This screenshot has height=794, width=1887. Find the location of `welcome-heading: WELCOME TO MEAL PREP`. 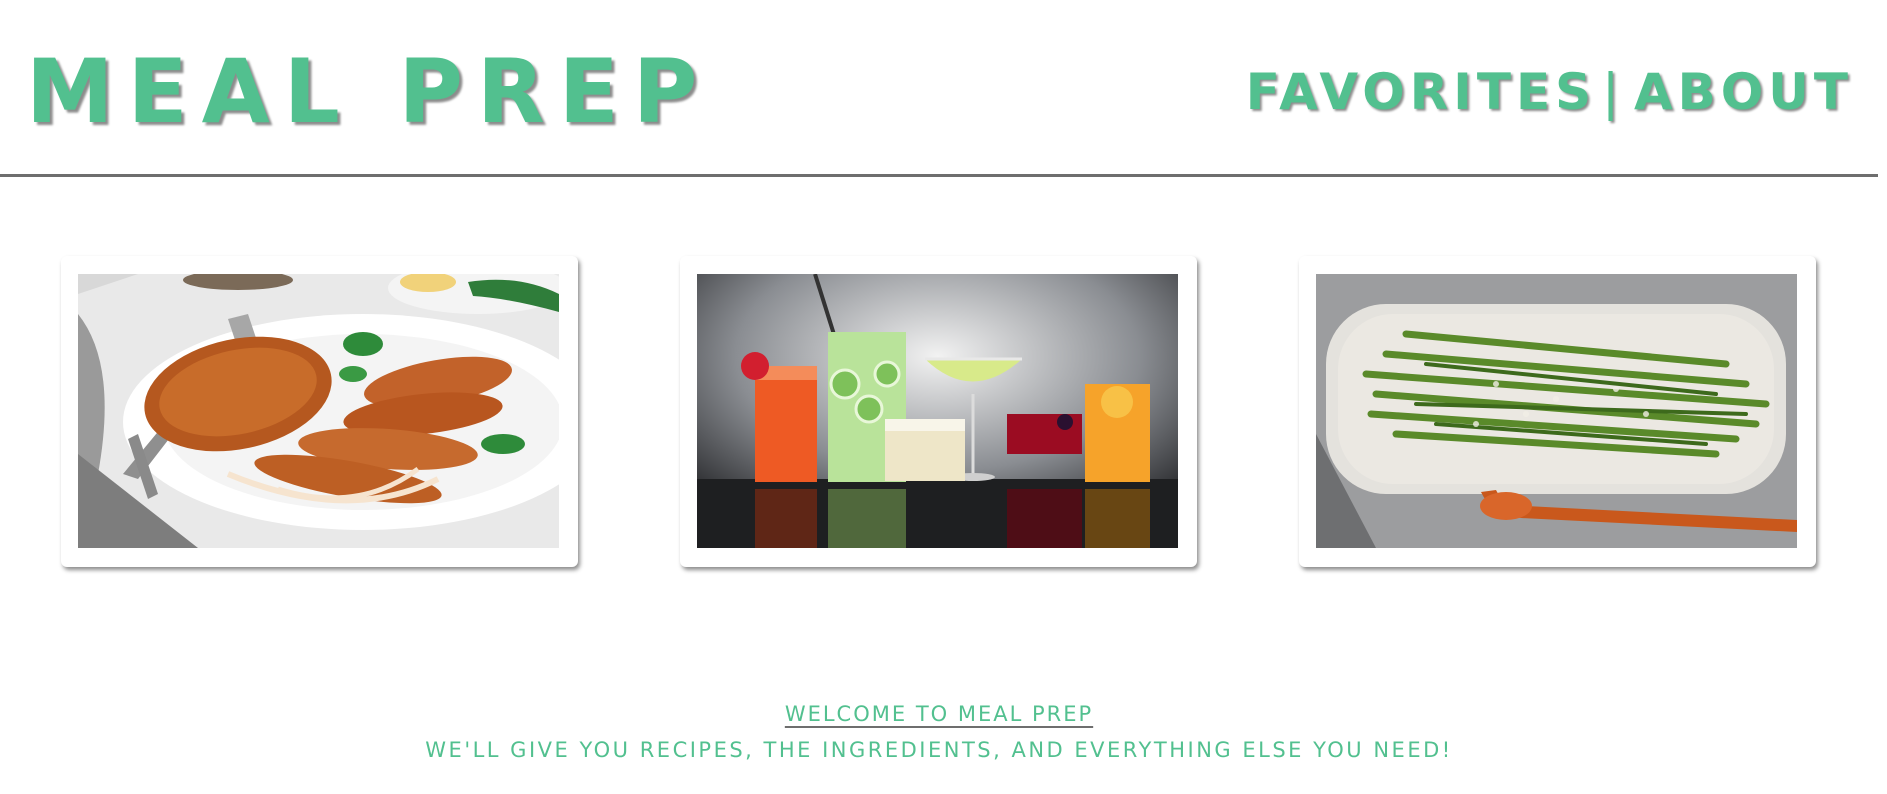

welcome-heading: WELCOME TO MEAL PREP is located at coordinates (939, 714).